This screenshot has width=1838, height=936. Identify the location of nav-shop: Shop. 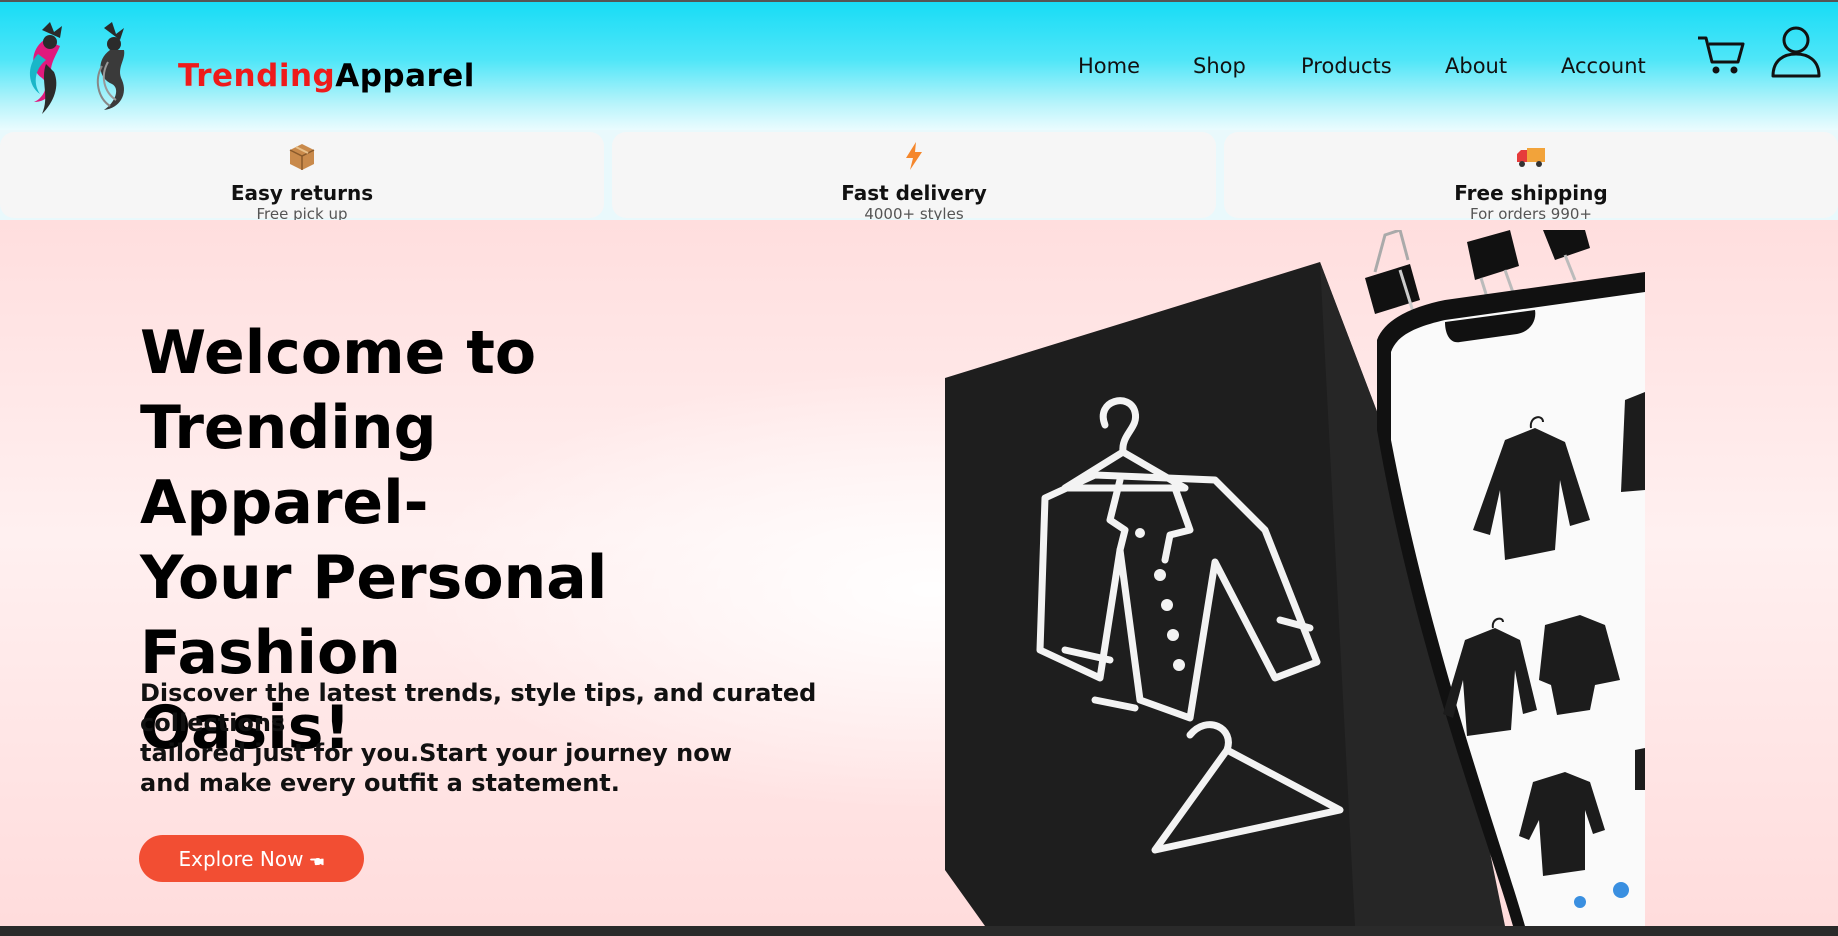
(1219, 66).